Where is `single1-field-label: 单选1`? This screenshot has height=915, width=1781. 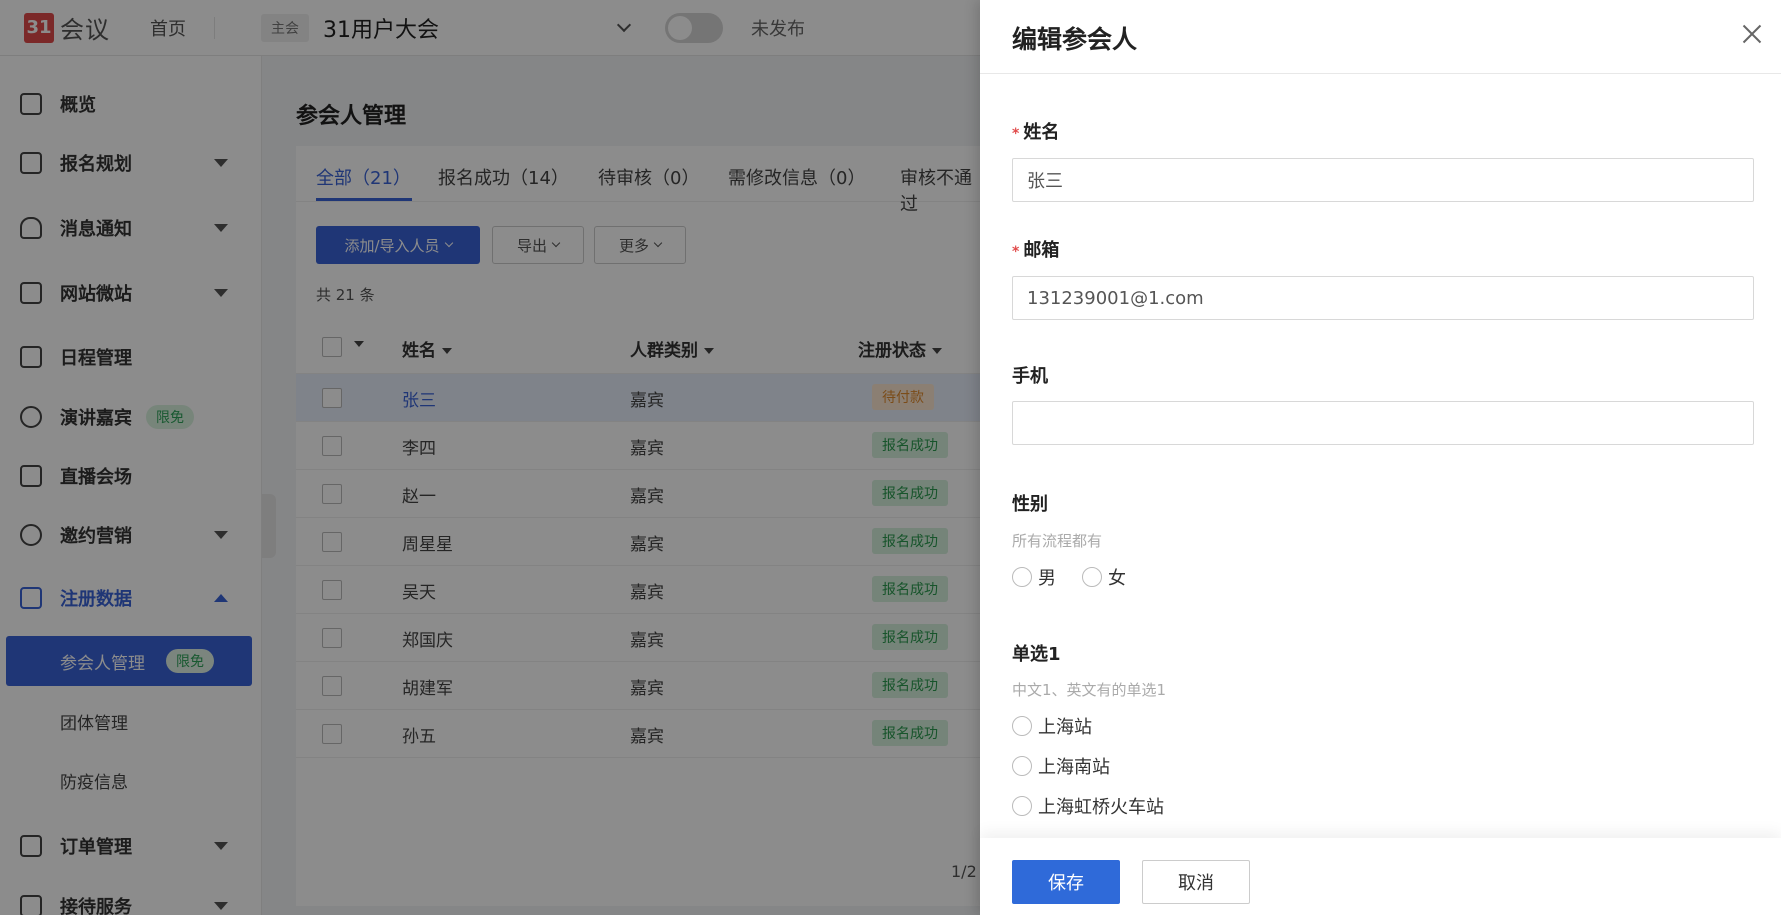
single1-field-label: 单选1 is located at coordinates (1036, 654).